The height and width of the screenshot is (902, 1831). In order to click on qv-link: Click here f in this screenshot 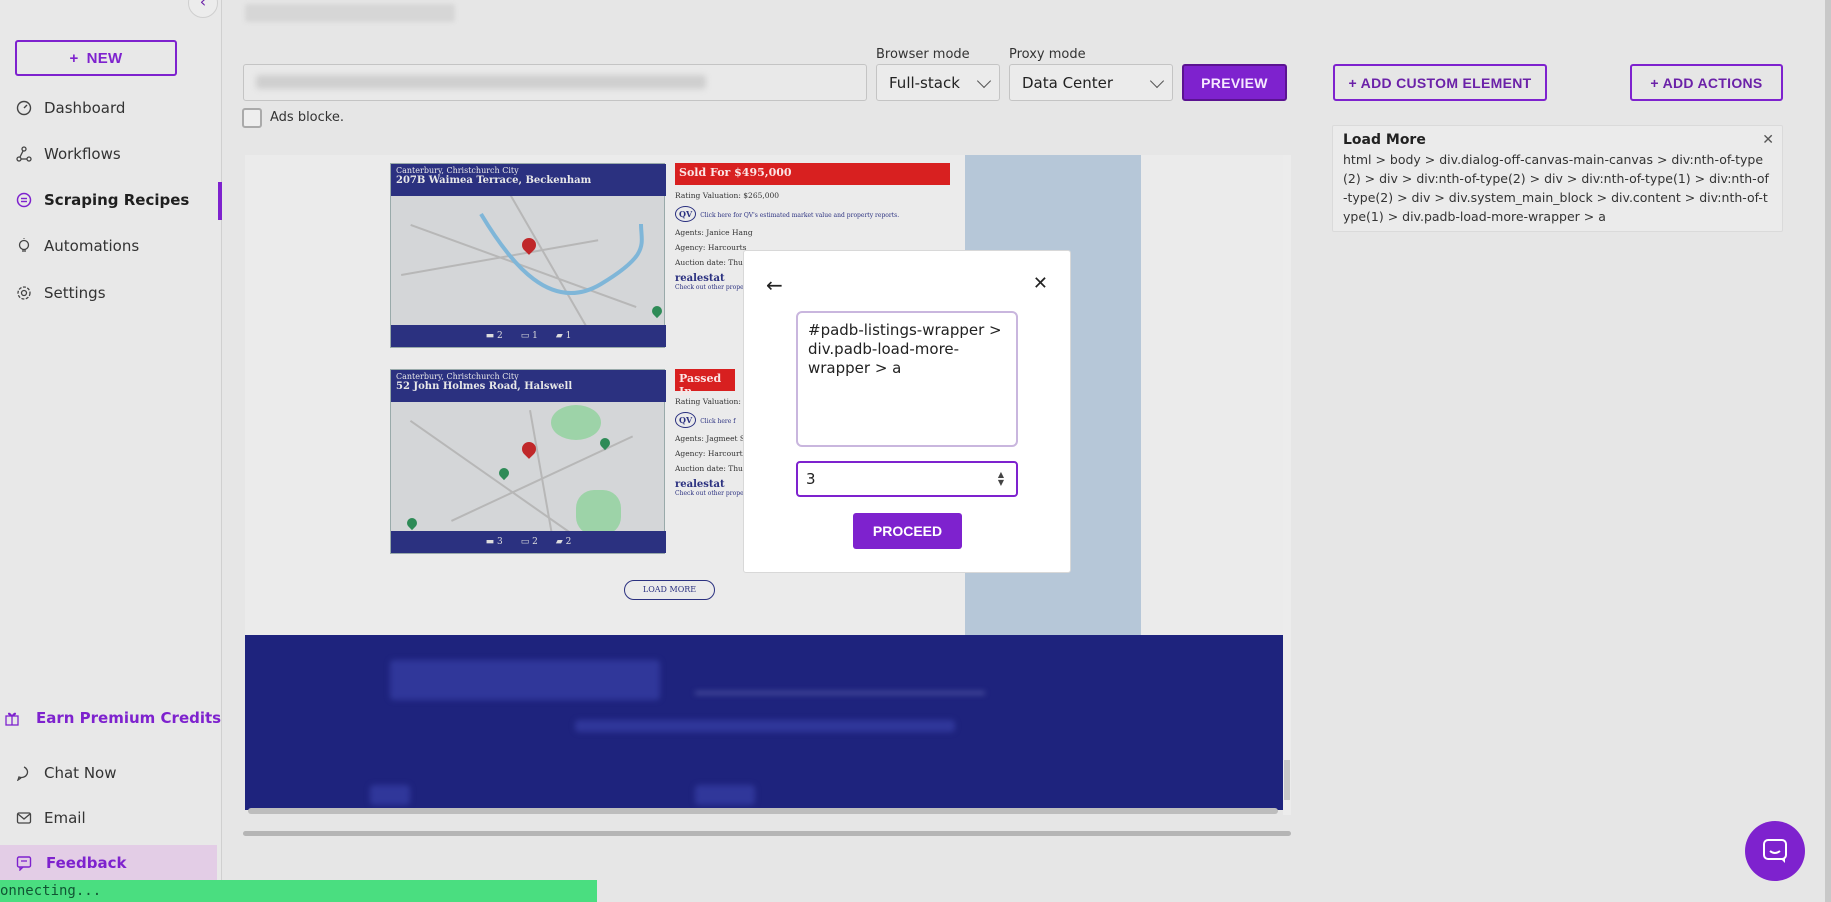, I will do `click(717, 421)`.